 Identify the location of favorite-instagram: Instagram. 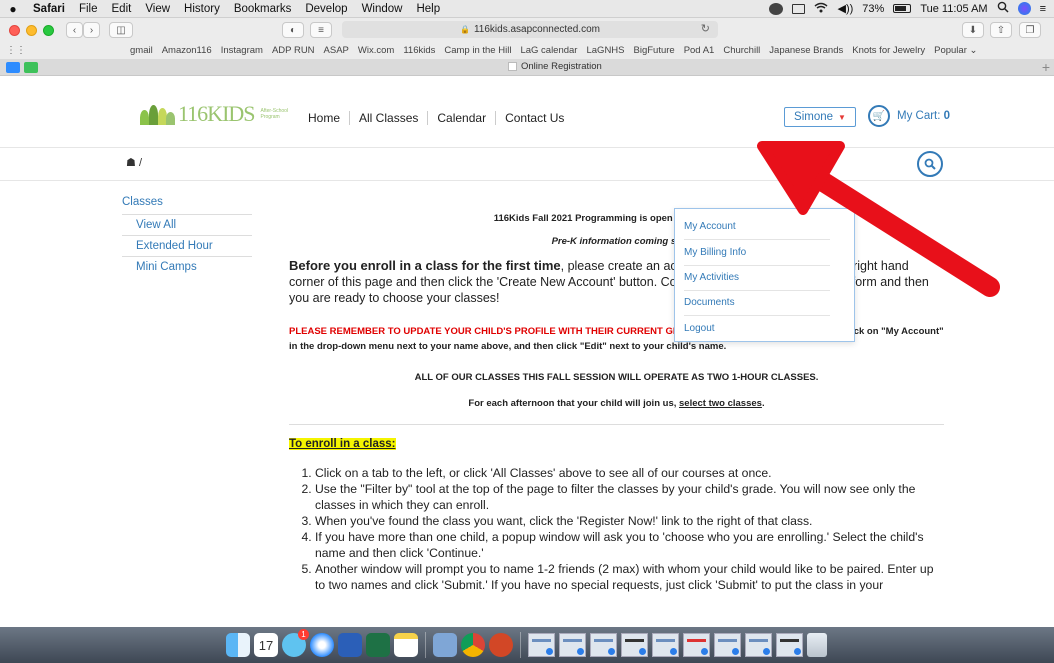
(242, 50).